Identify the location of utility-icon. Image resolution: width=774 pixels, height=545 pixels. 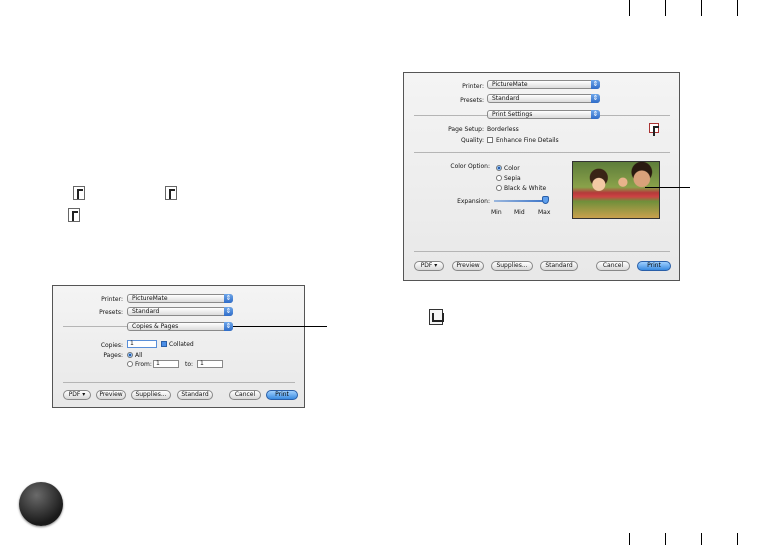
(436, 317).